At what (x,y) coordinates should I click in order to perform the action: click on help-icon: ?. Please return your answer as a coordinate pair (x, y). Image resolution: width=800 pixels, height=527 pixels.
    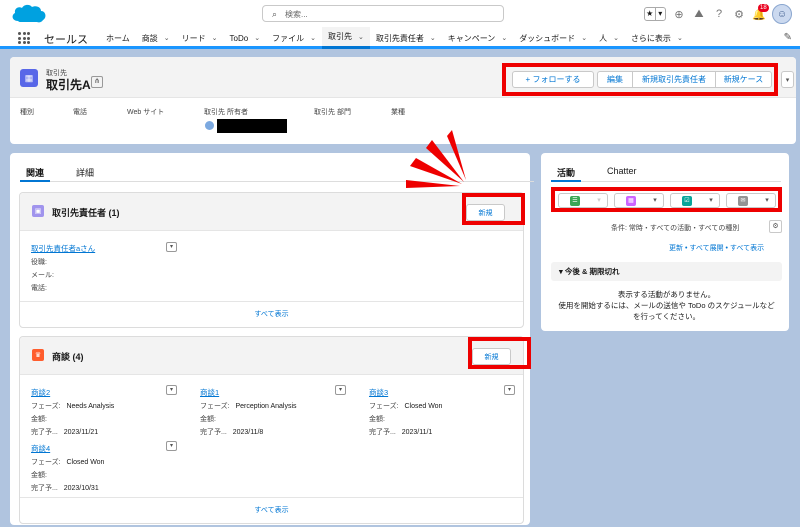
    Looking at the image, I should click on (719, 14).